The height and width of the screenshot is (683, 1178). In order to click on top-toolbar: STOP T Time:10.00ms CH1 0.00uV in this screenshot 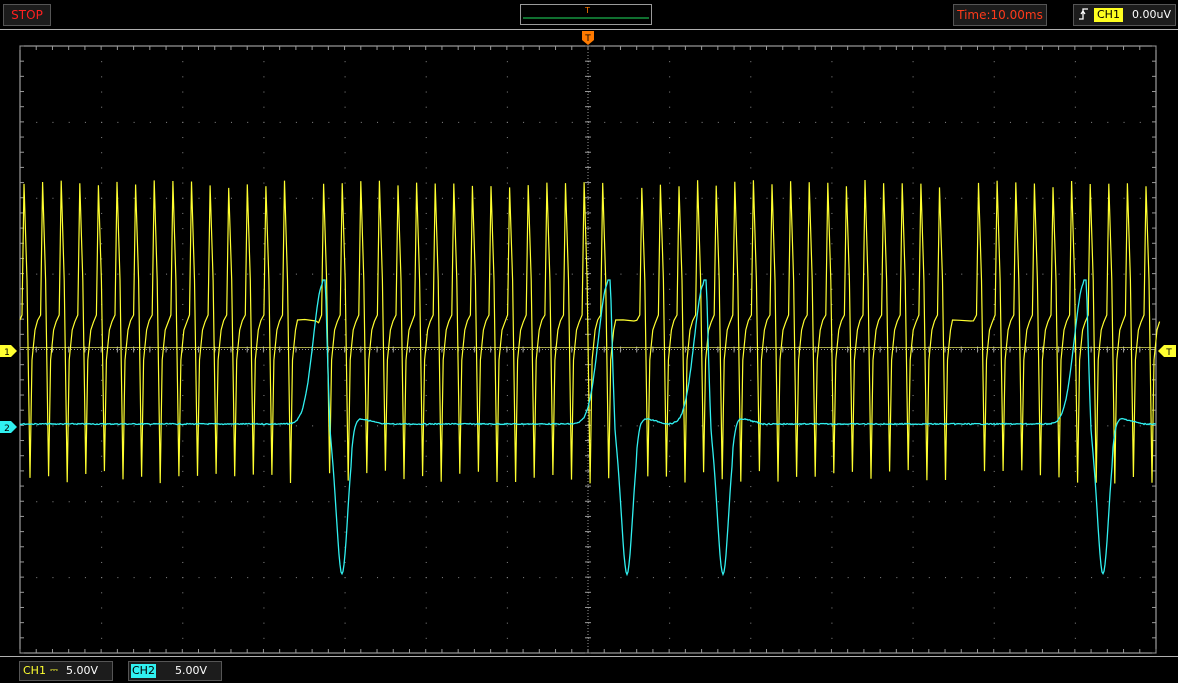, I will do `click(589, 15)`.